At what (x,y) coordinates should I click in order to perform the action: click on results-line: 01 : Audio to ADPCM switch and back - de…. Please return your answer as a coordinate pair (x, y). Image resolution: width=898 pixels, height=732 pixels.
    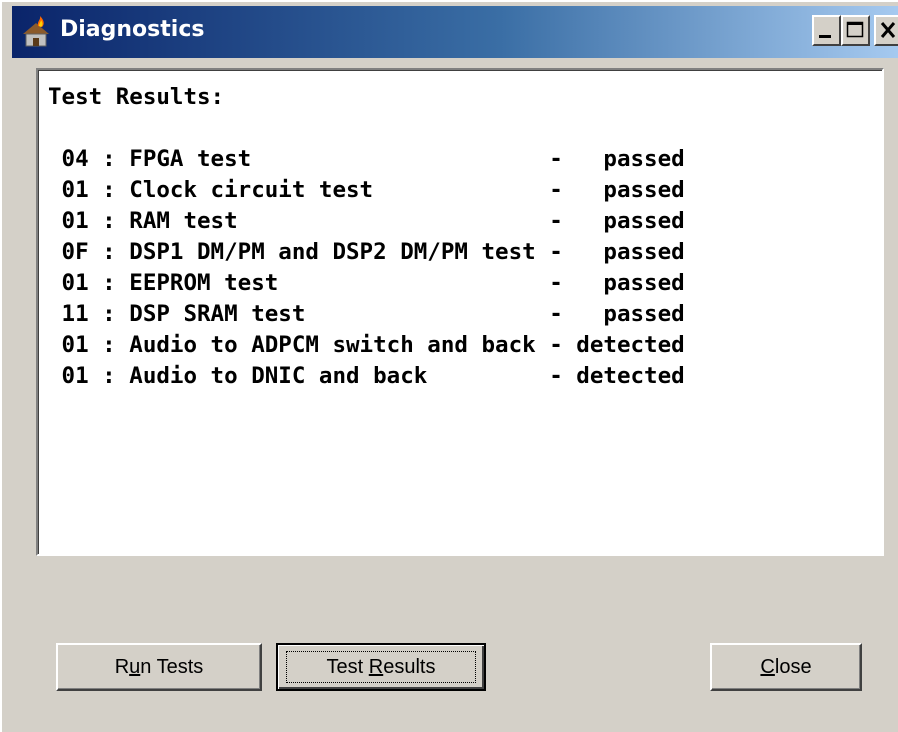
    Looking at the image, I should click on (366, 345).